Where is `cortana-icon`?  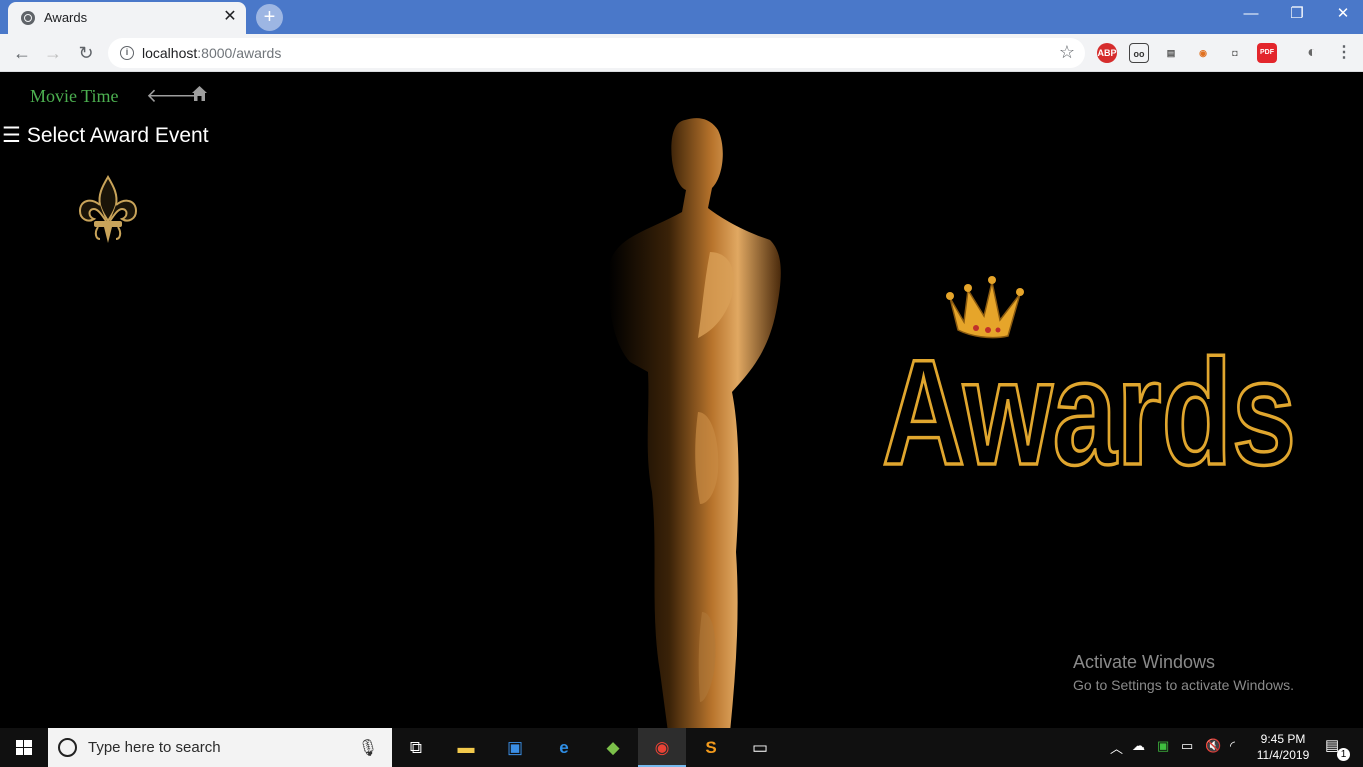 cortana-icon is located at coordinates (67, 747).